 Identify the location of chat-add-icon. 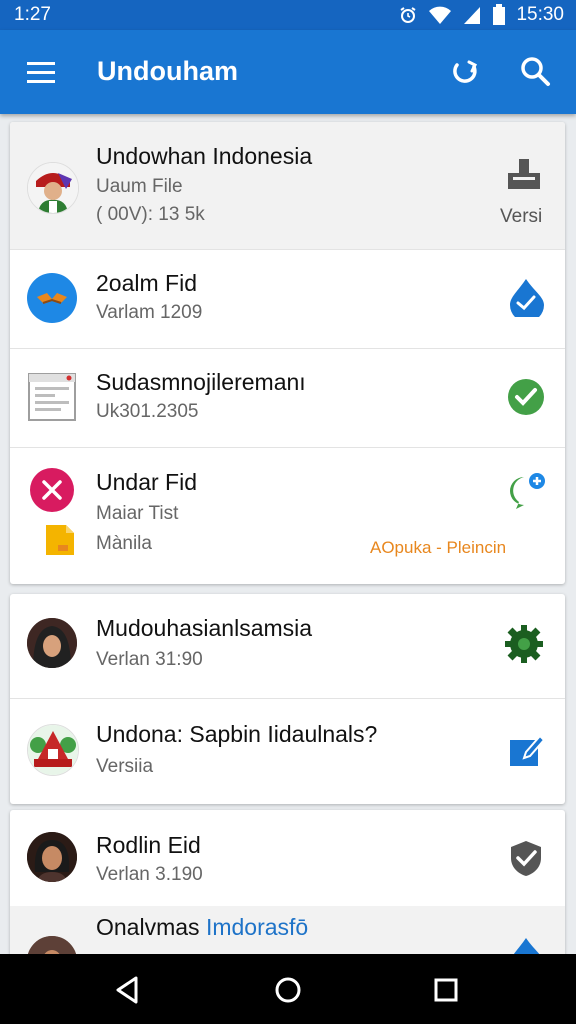
(526, 491).